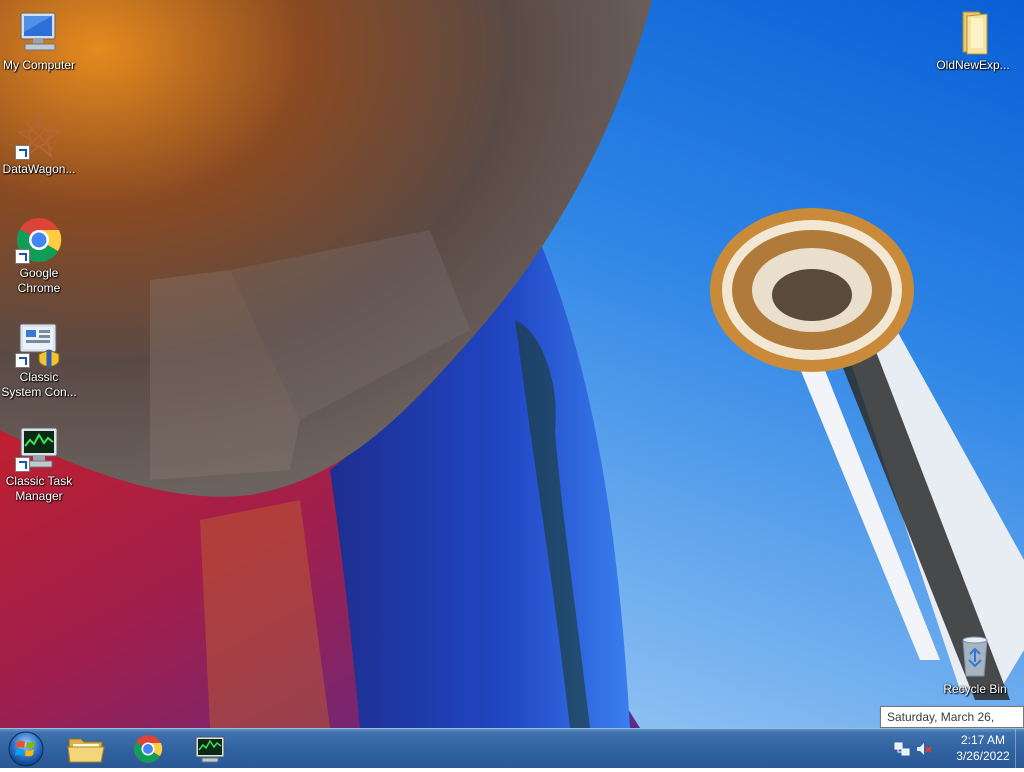 This screenshot has width=1024, height=772. I want to click on desktop-icon-label: My Computer, so click(39, 65).